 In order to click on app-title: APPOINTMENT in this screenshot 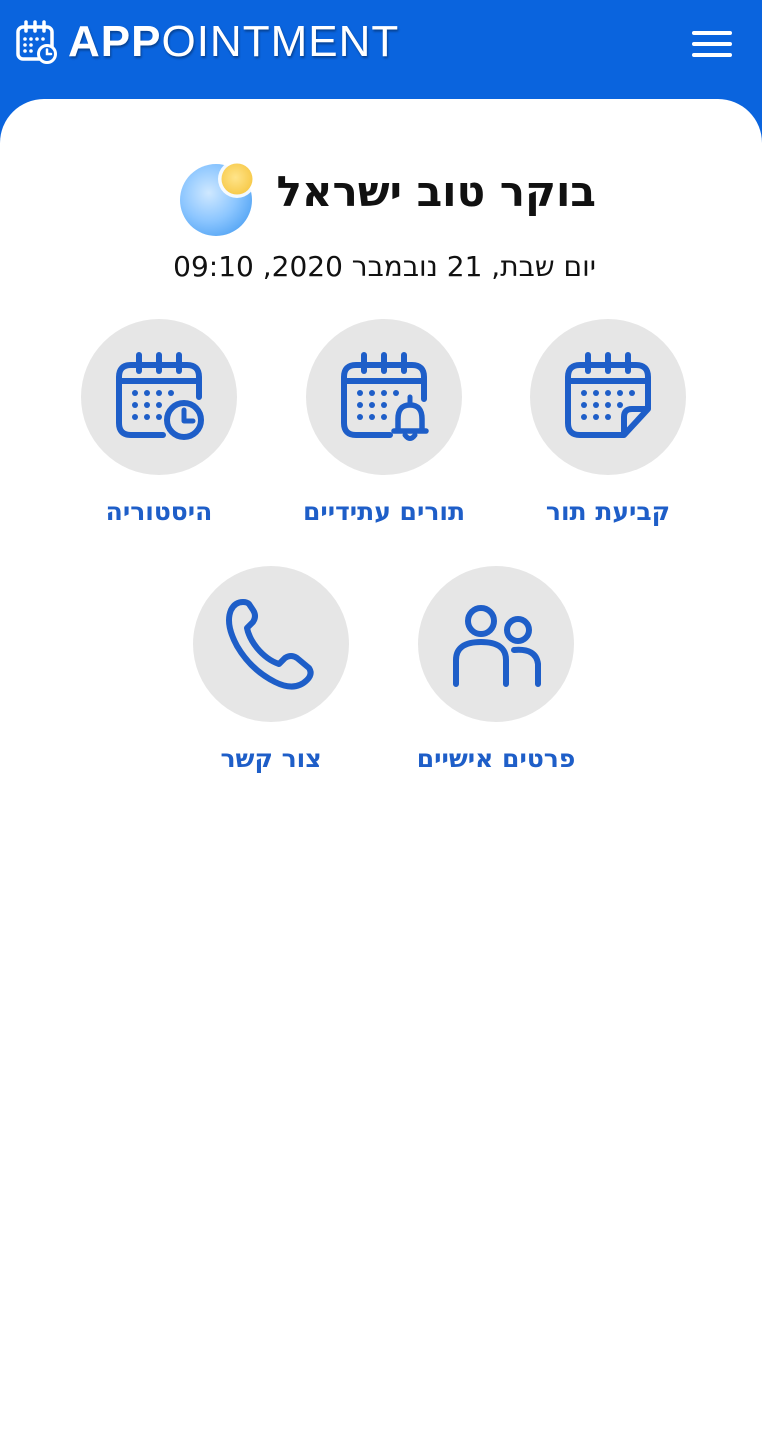, I will do `click(233, 42)`.